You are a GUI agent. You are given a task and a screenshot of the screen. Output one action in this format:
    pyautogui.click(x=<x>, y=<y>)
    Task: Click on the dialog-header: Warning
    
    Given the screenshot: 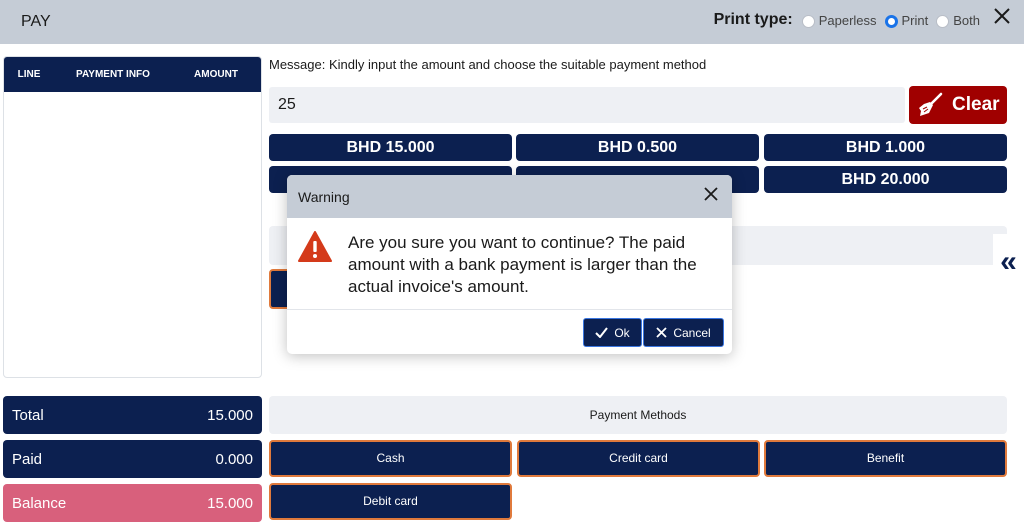 What is the action you would take?
    pyautogui.click(x=509, y=196)
    